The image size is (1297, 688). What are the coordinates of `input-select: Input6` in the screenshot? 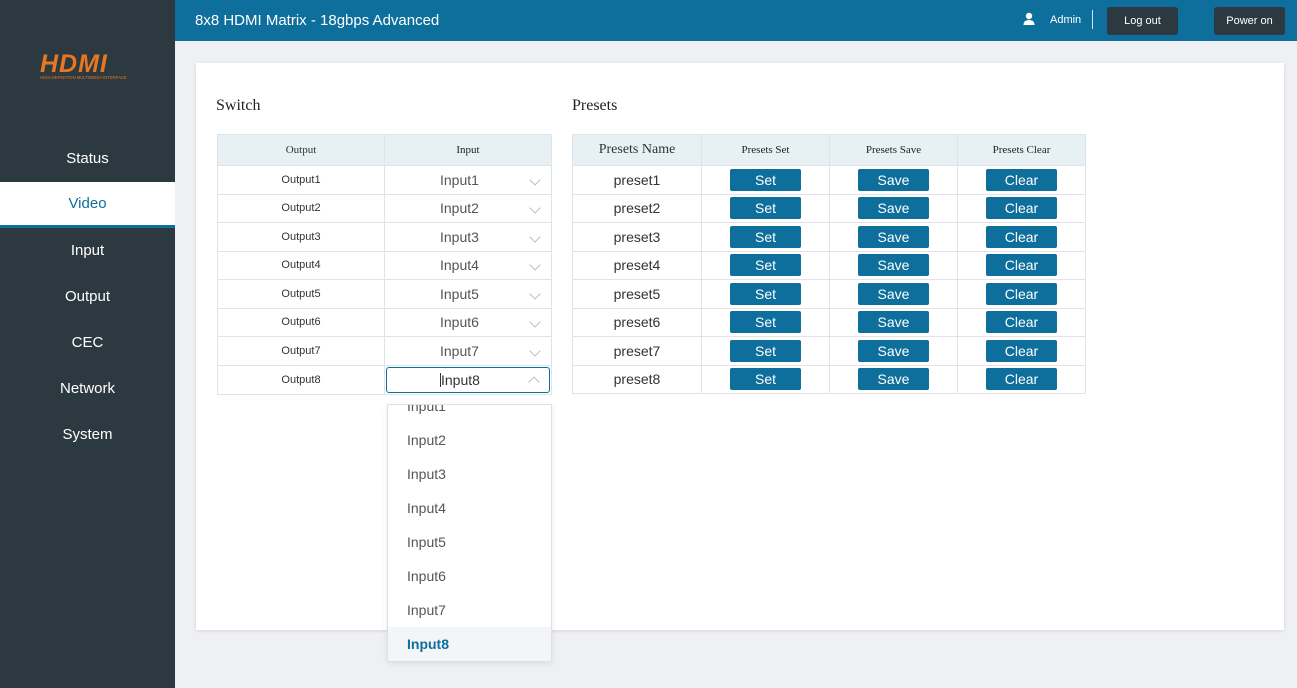 It's located at (468, 322).